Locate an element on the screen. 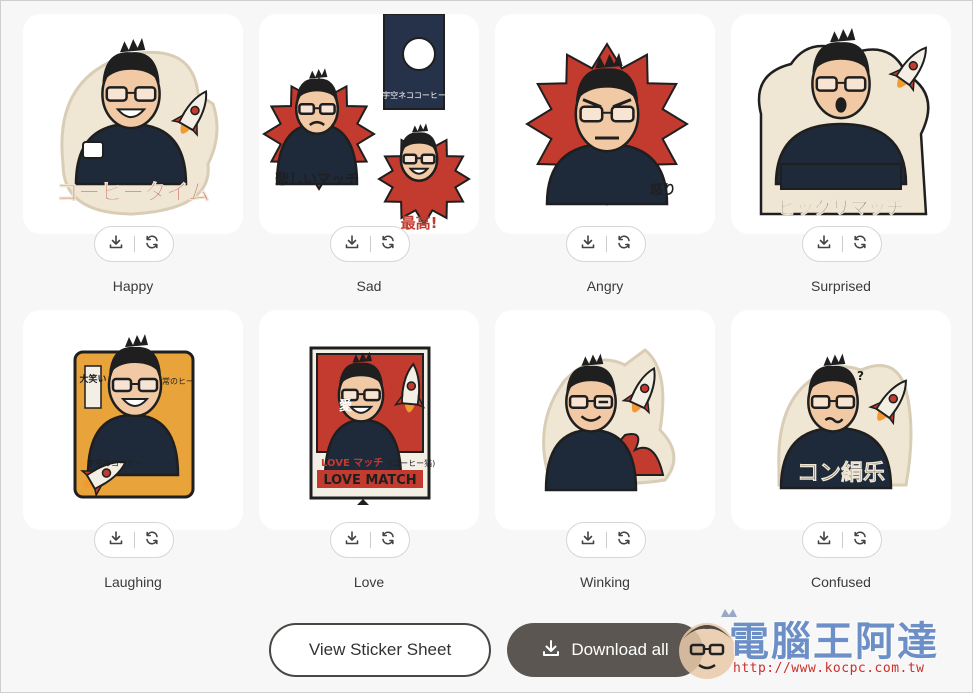 Image resolution: width=973 pixels, height=693 pixels. sticker-card-confused: ? コン絹乐 is located at coordinates (841, 420).